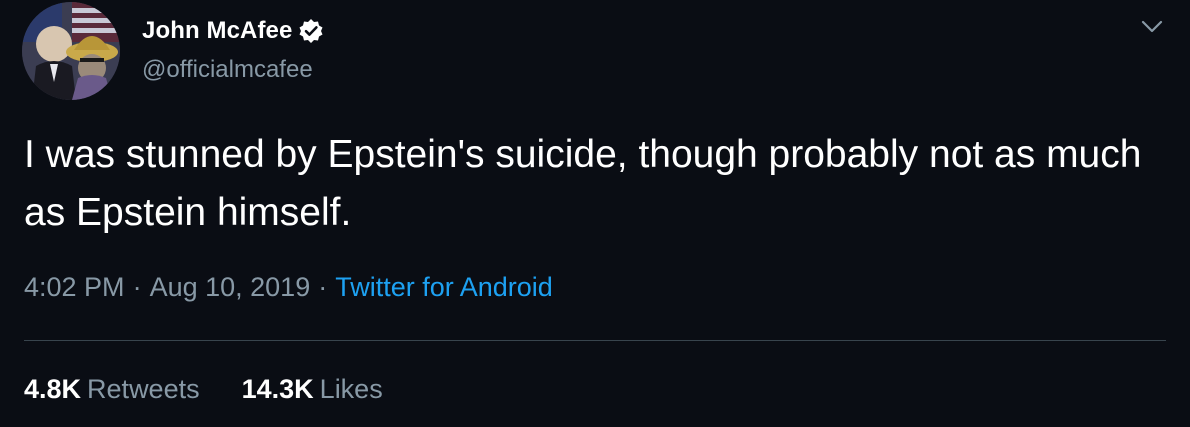  Describe the element at coordinates (595, 340) in the screenshot. I see `divider` at that location.